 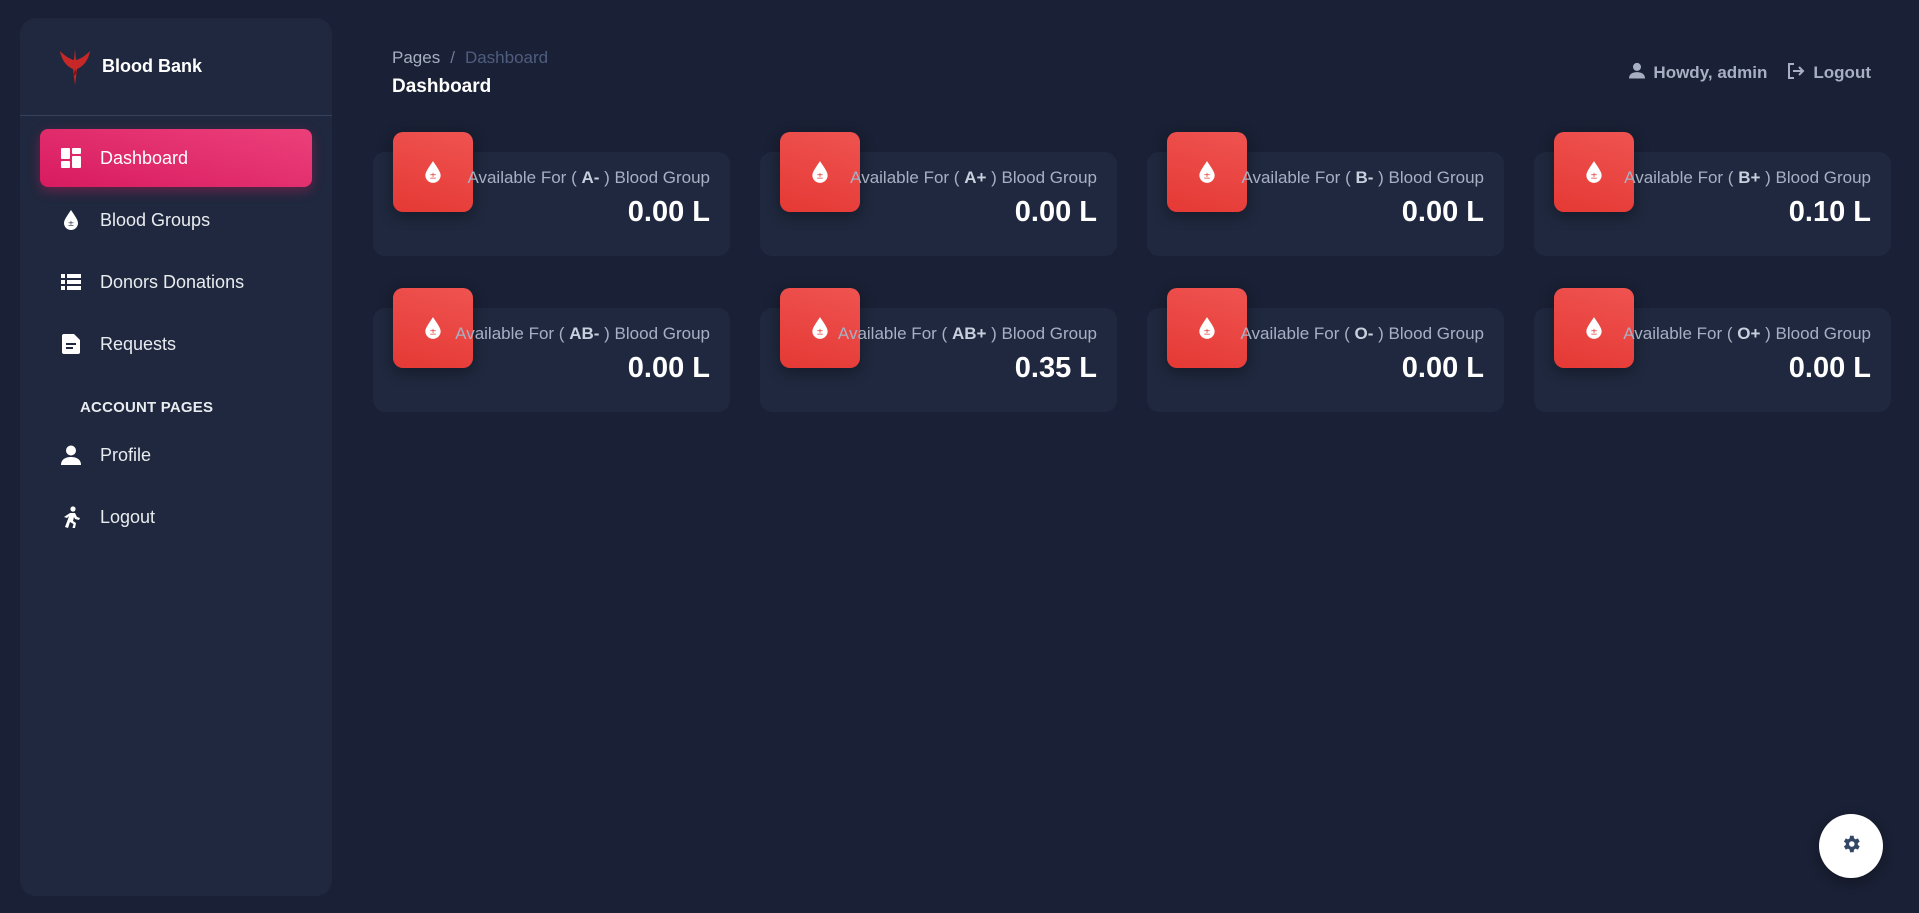 I want to click on sign-out-icon, so click(x=1796, y=73).